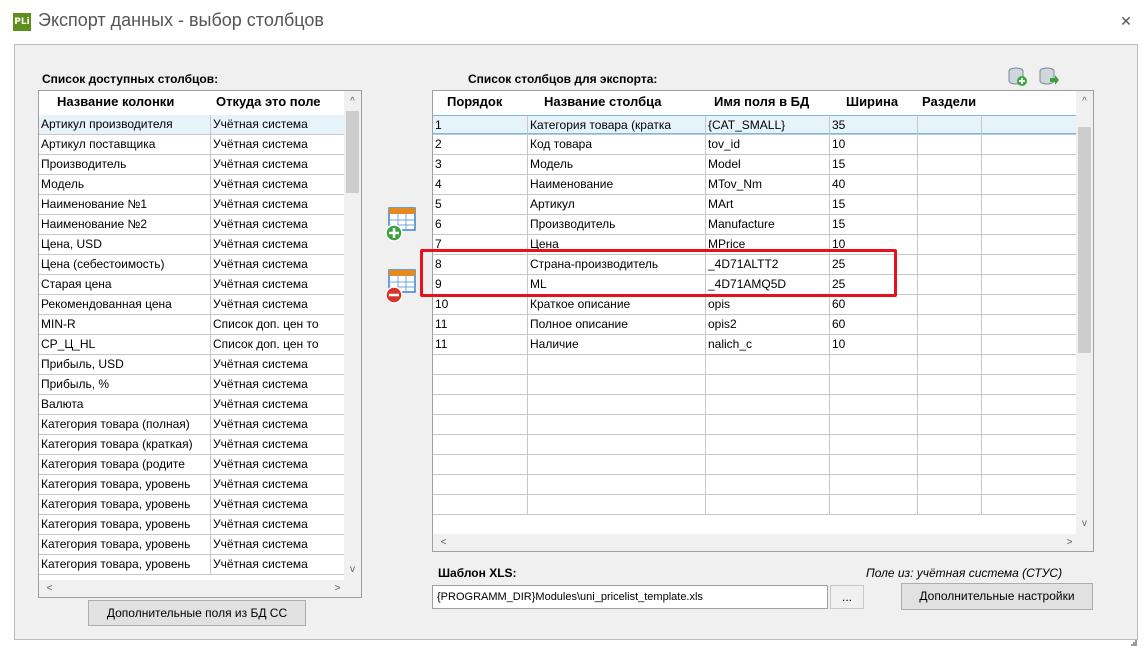 The image size is (1147, 656). Describe the element at coordinates (192, 125) in the screenshot. I see `available-table-row: Артикул производителя Учётная система` at that location.